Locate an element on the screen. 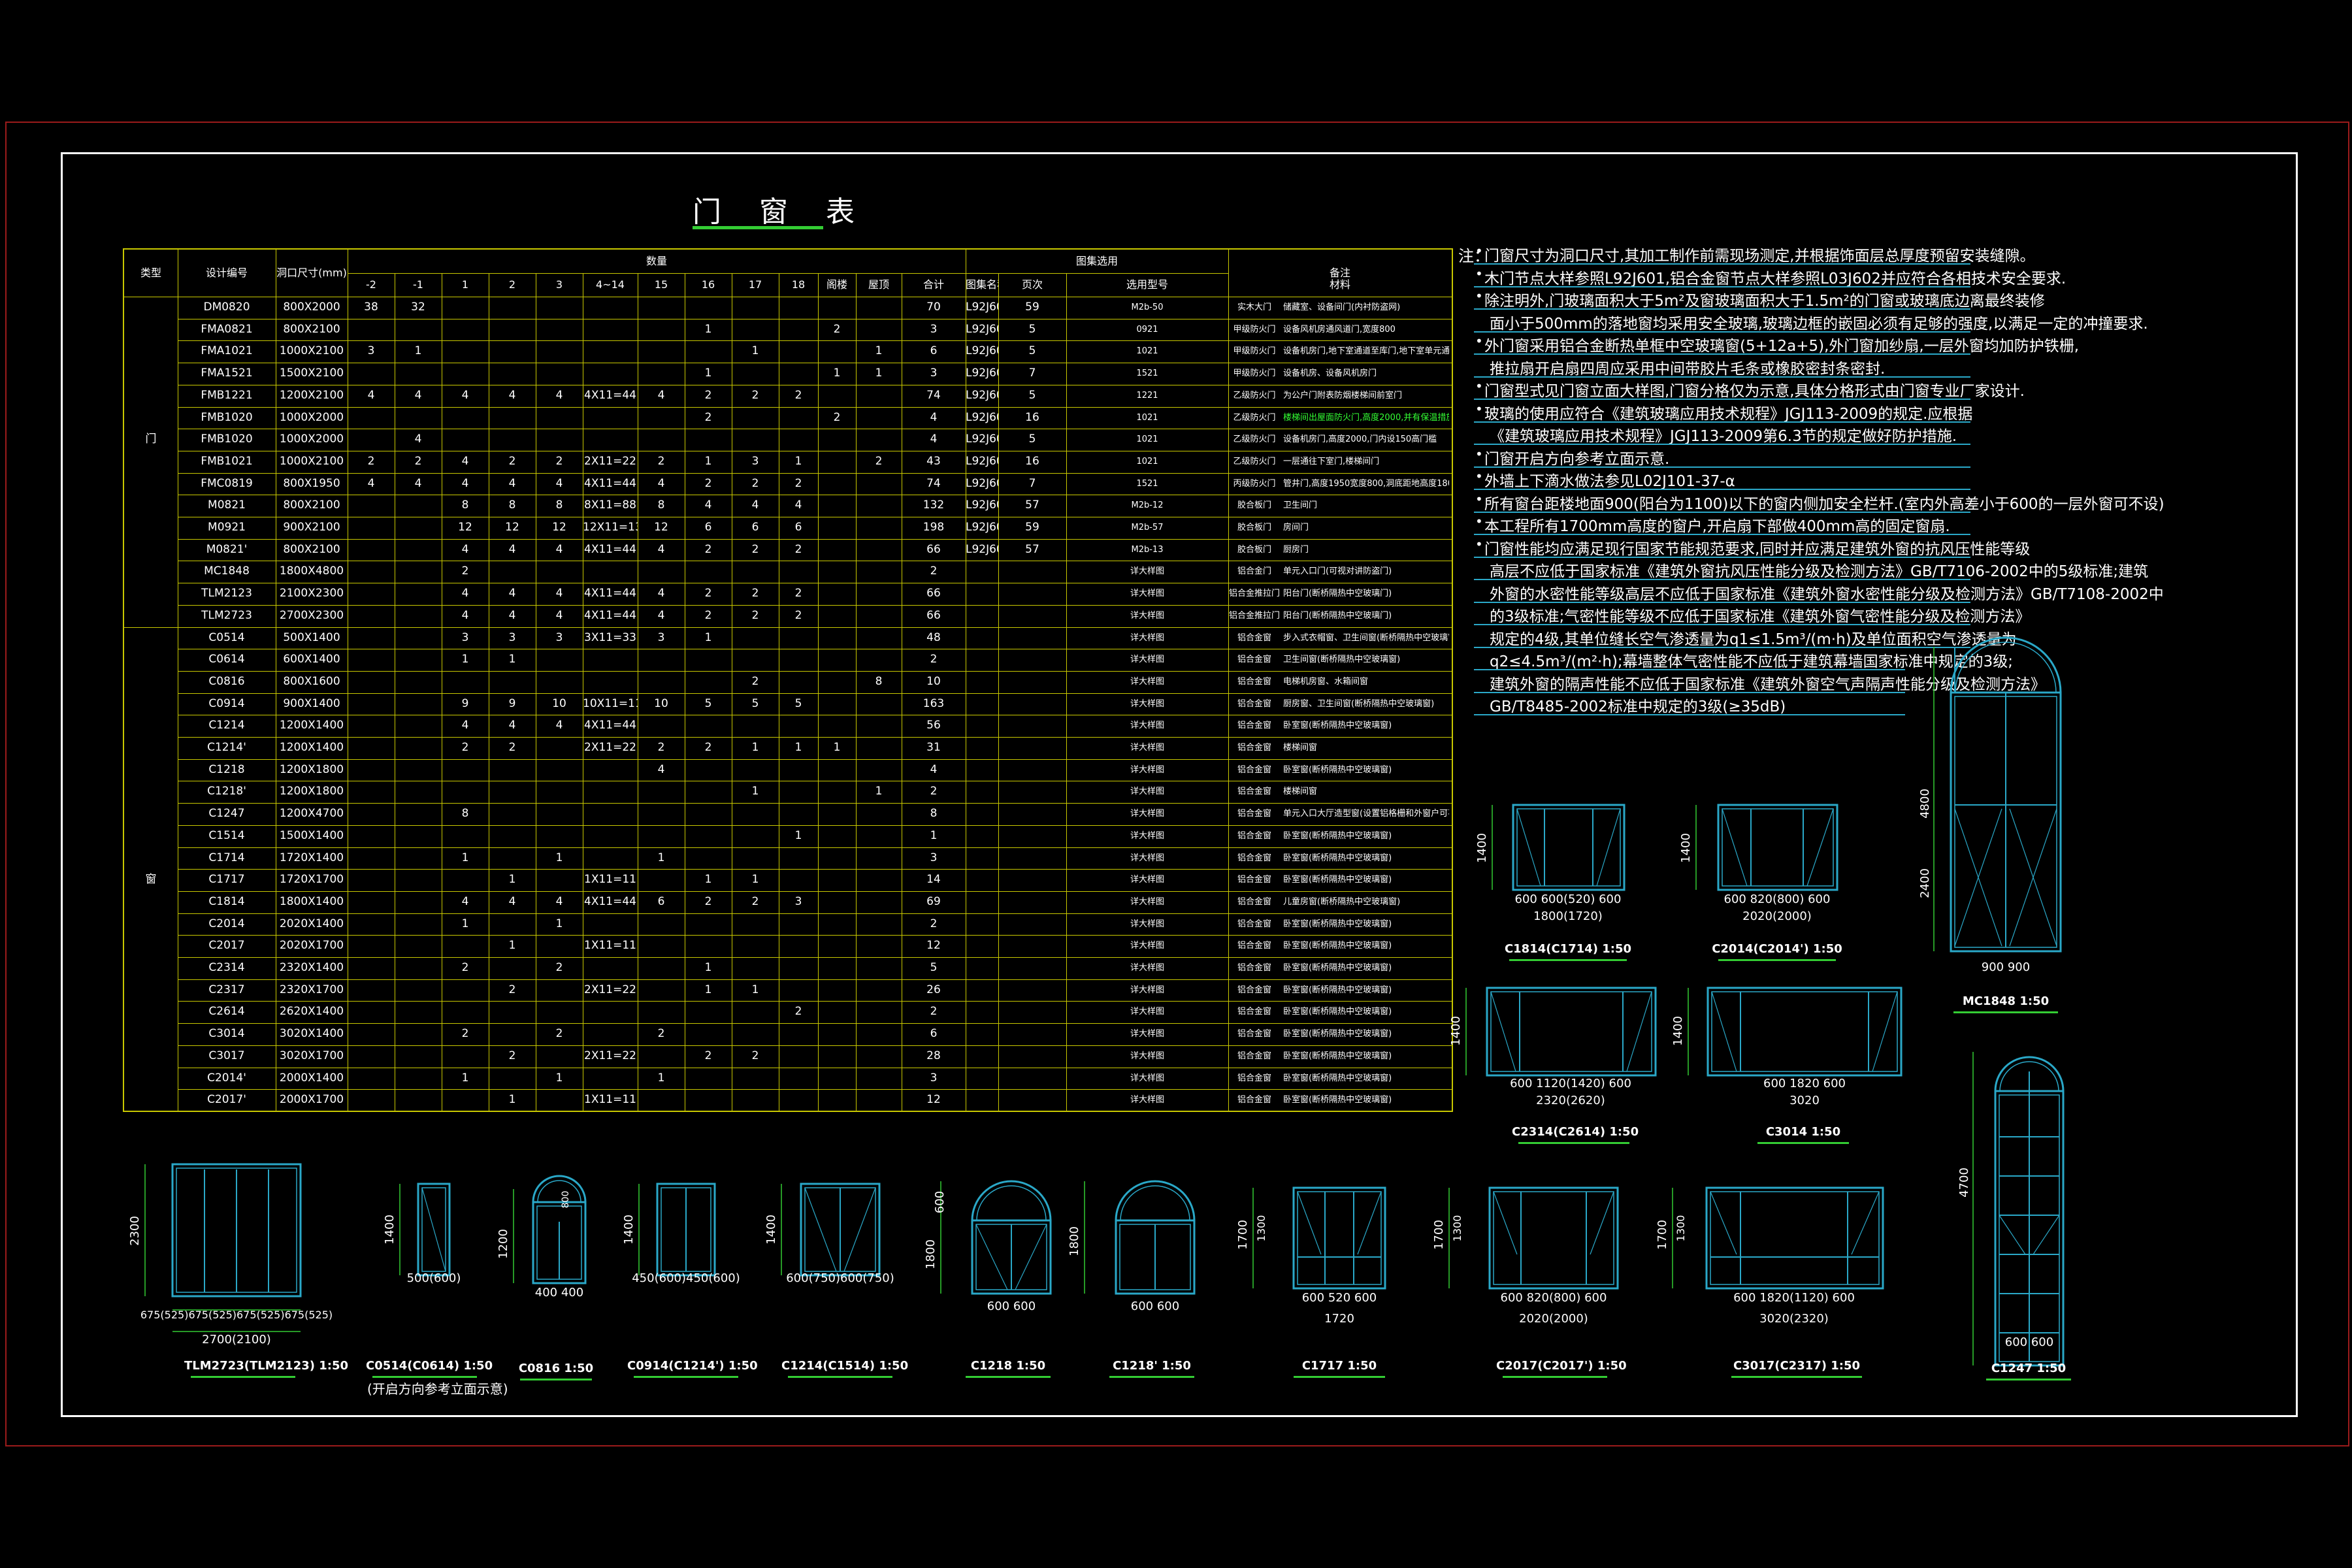 The image size is (2352, 1568). dimension-label: 3020 is located at coordinates (1804, 1100).